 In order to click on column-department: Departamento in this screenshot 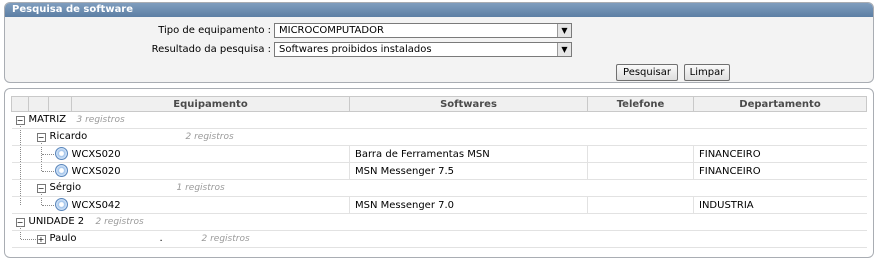, I will do `click(780, 104)`.